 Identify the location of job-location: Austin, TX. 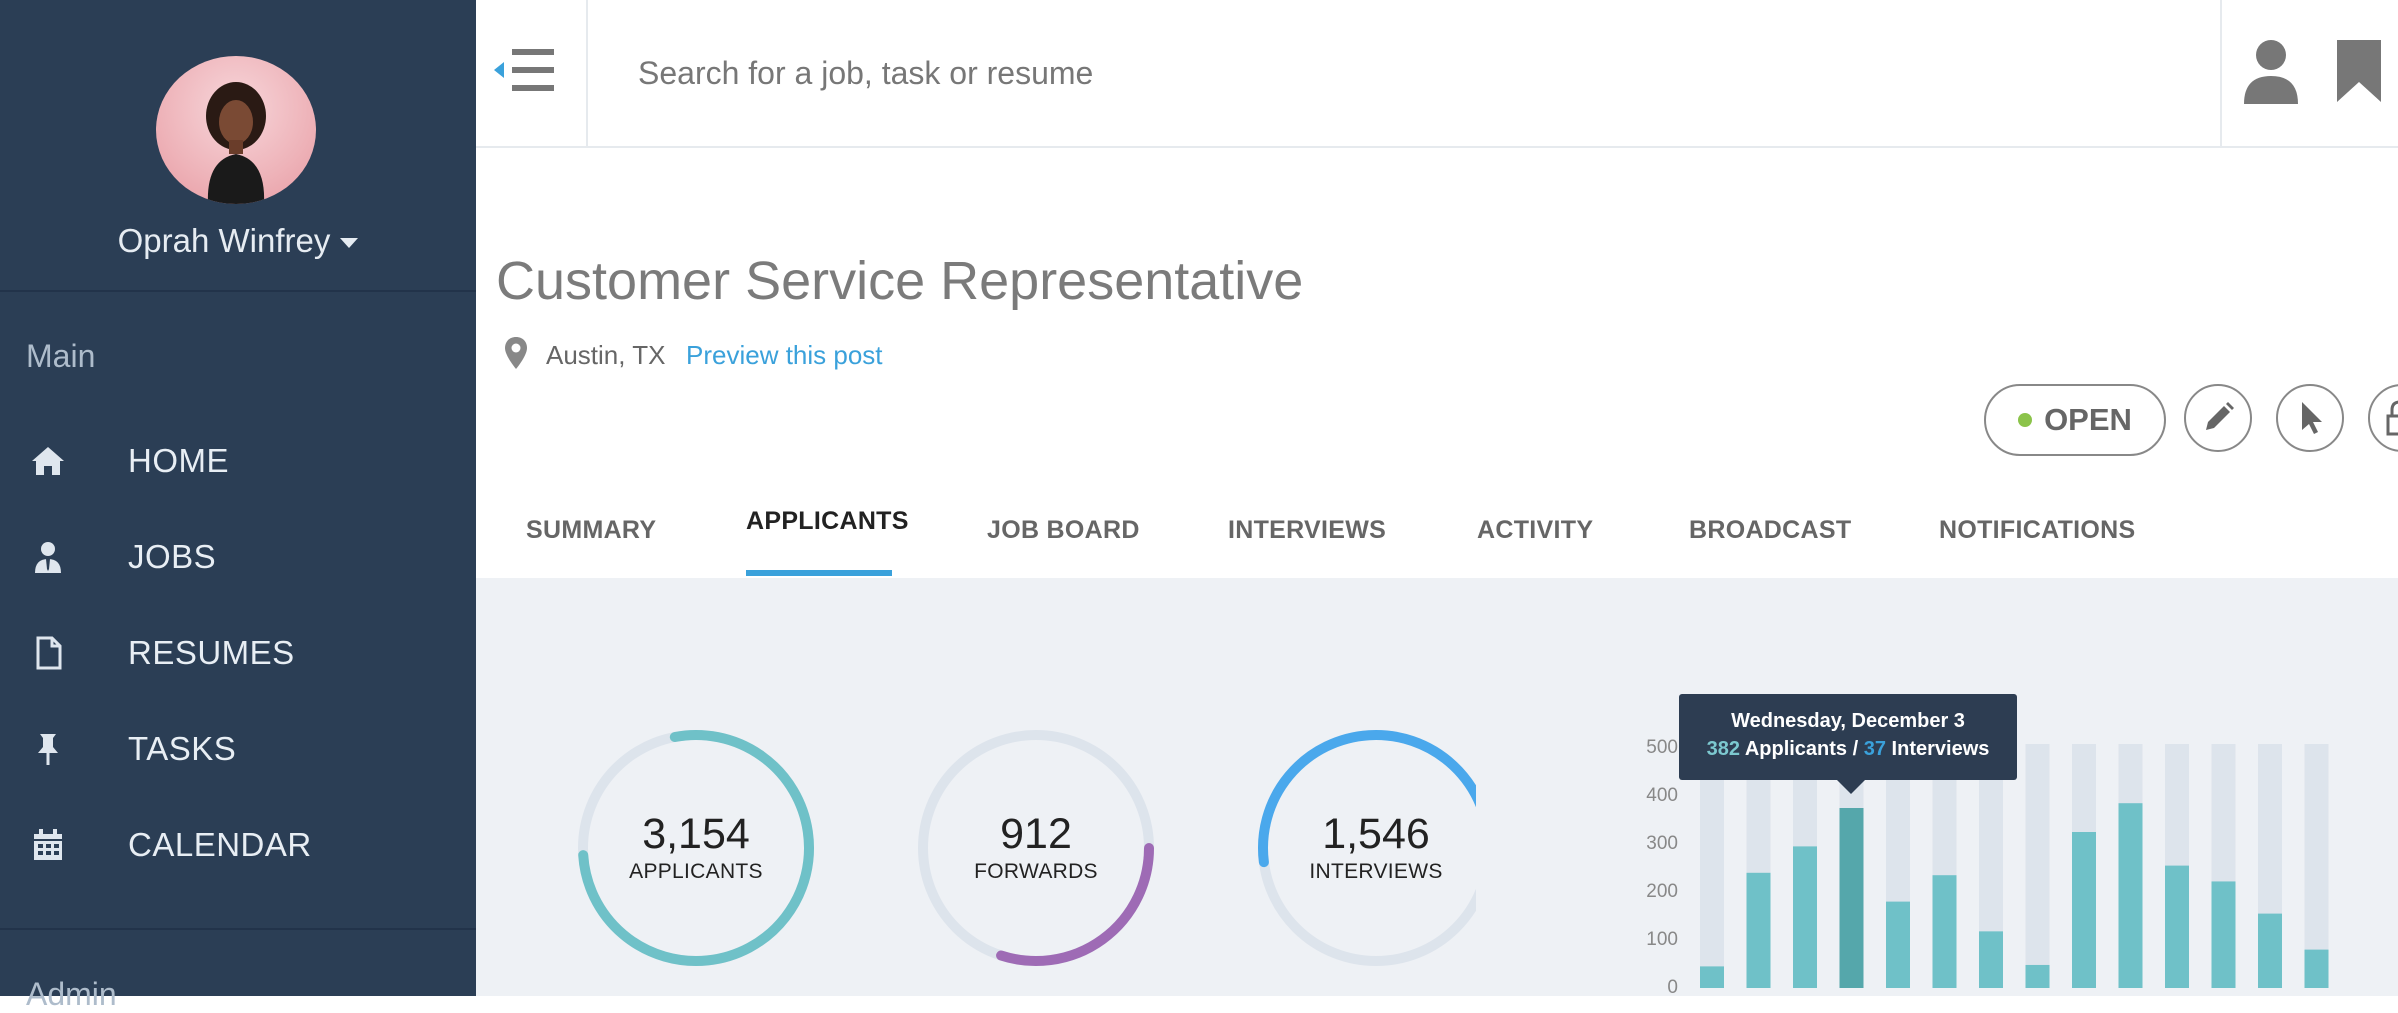
(606, 355).